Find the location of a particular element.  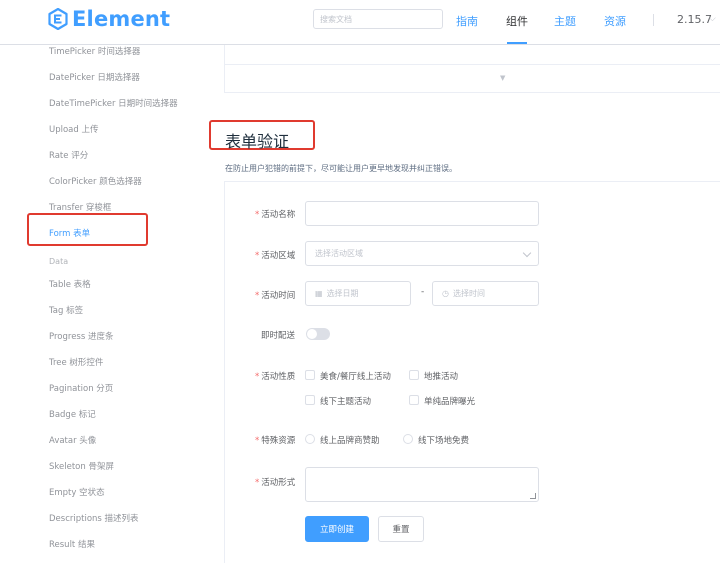

checkbox-label: 线下主题活动 is located at coordinates (345, 401).